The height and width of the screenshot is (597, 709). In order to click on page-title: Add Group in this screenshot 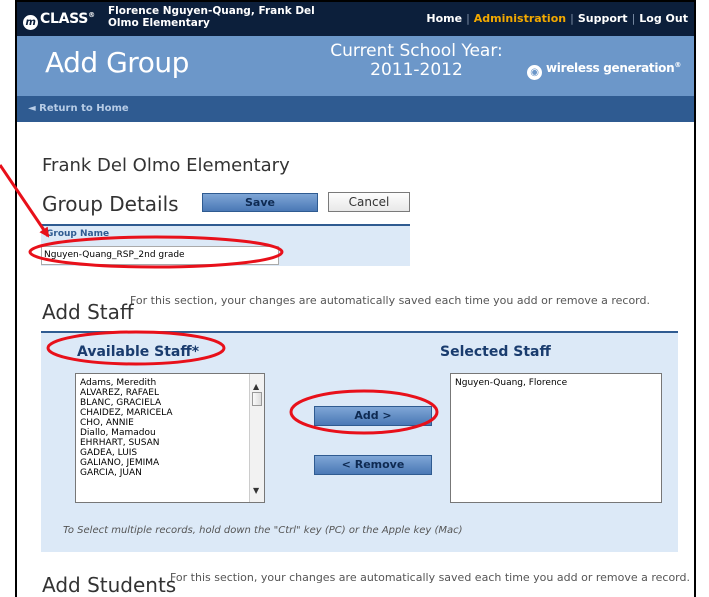, I will do `click(117, 62)`.